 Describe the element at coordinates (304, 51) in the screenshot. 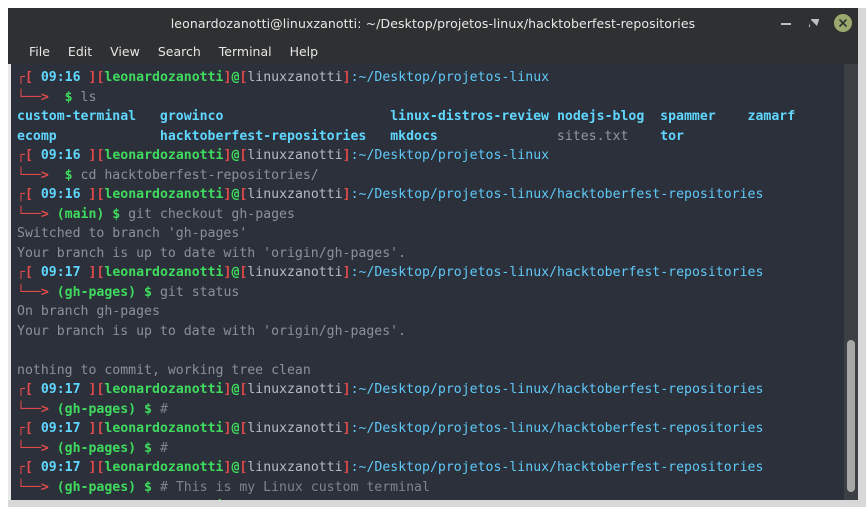

I see `menu-item-help: Help` at that location.